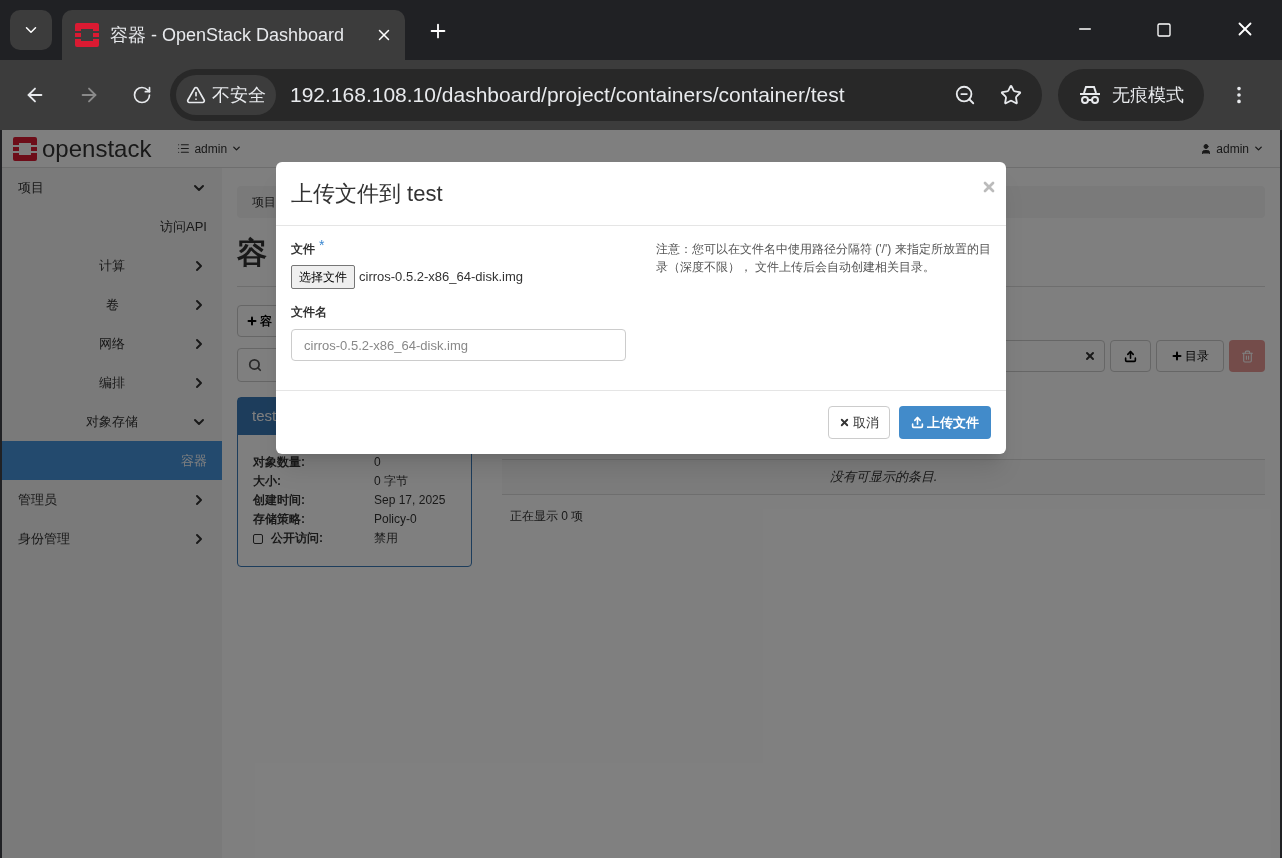  What do you see at coordinates (112, 265) in the screenshot?
I see `sidebar-item: 计算` at bounding box center [112, 265].